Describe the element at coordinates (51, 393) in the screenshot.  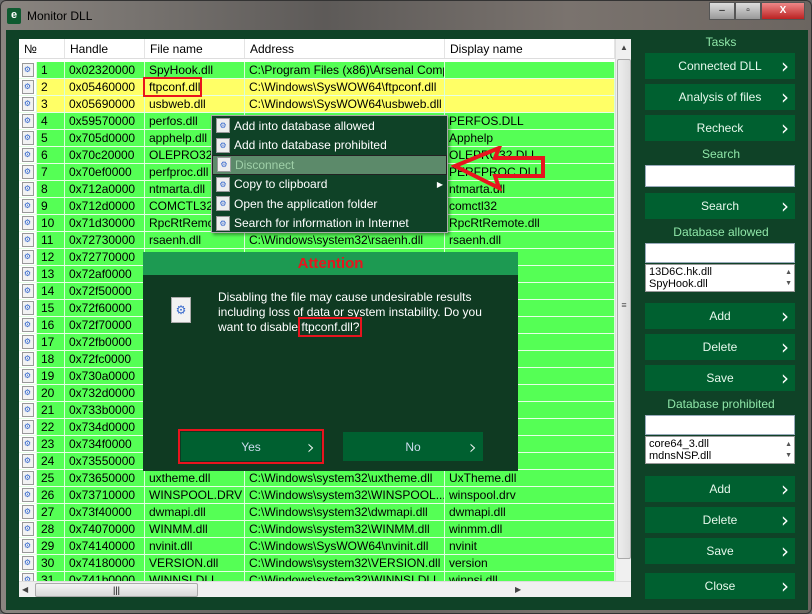
I see `cell-n: 20` at that location.